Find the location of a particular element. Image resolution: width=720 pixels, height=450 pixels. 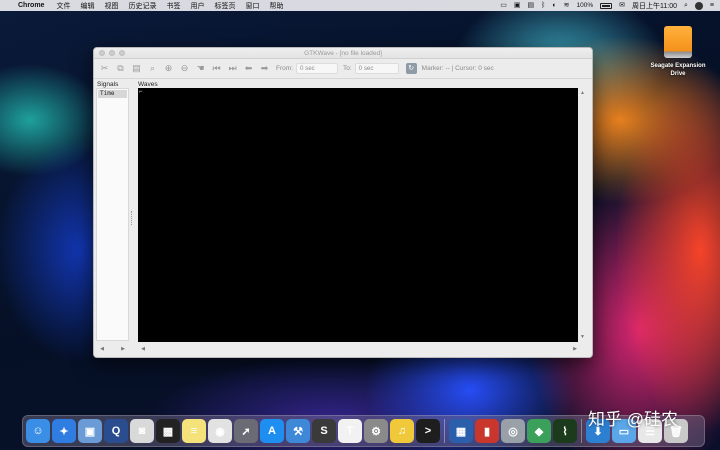

photo-app-icon: ▩ is located at coordinates (168, 431).